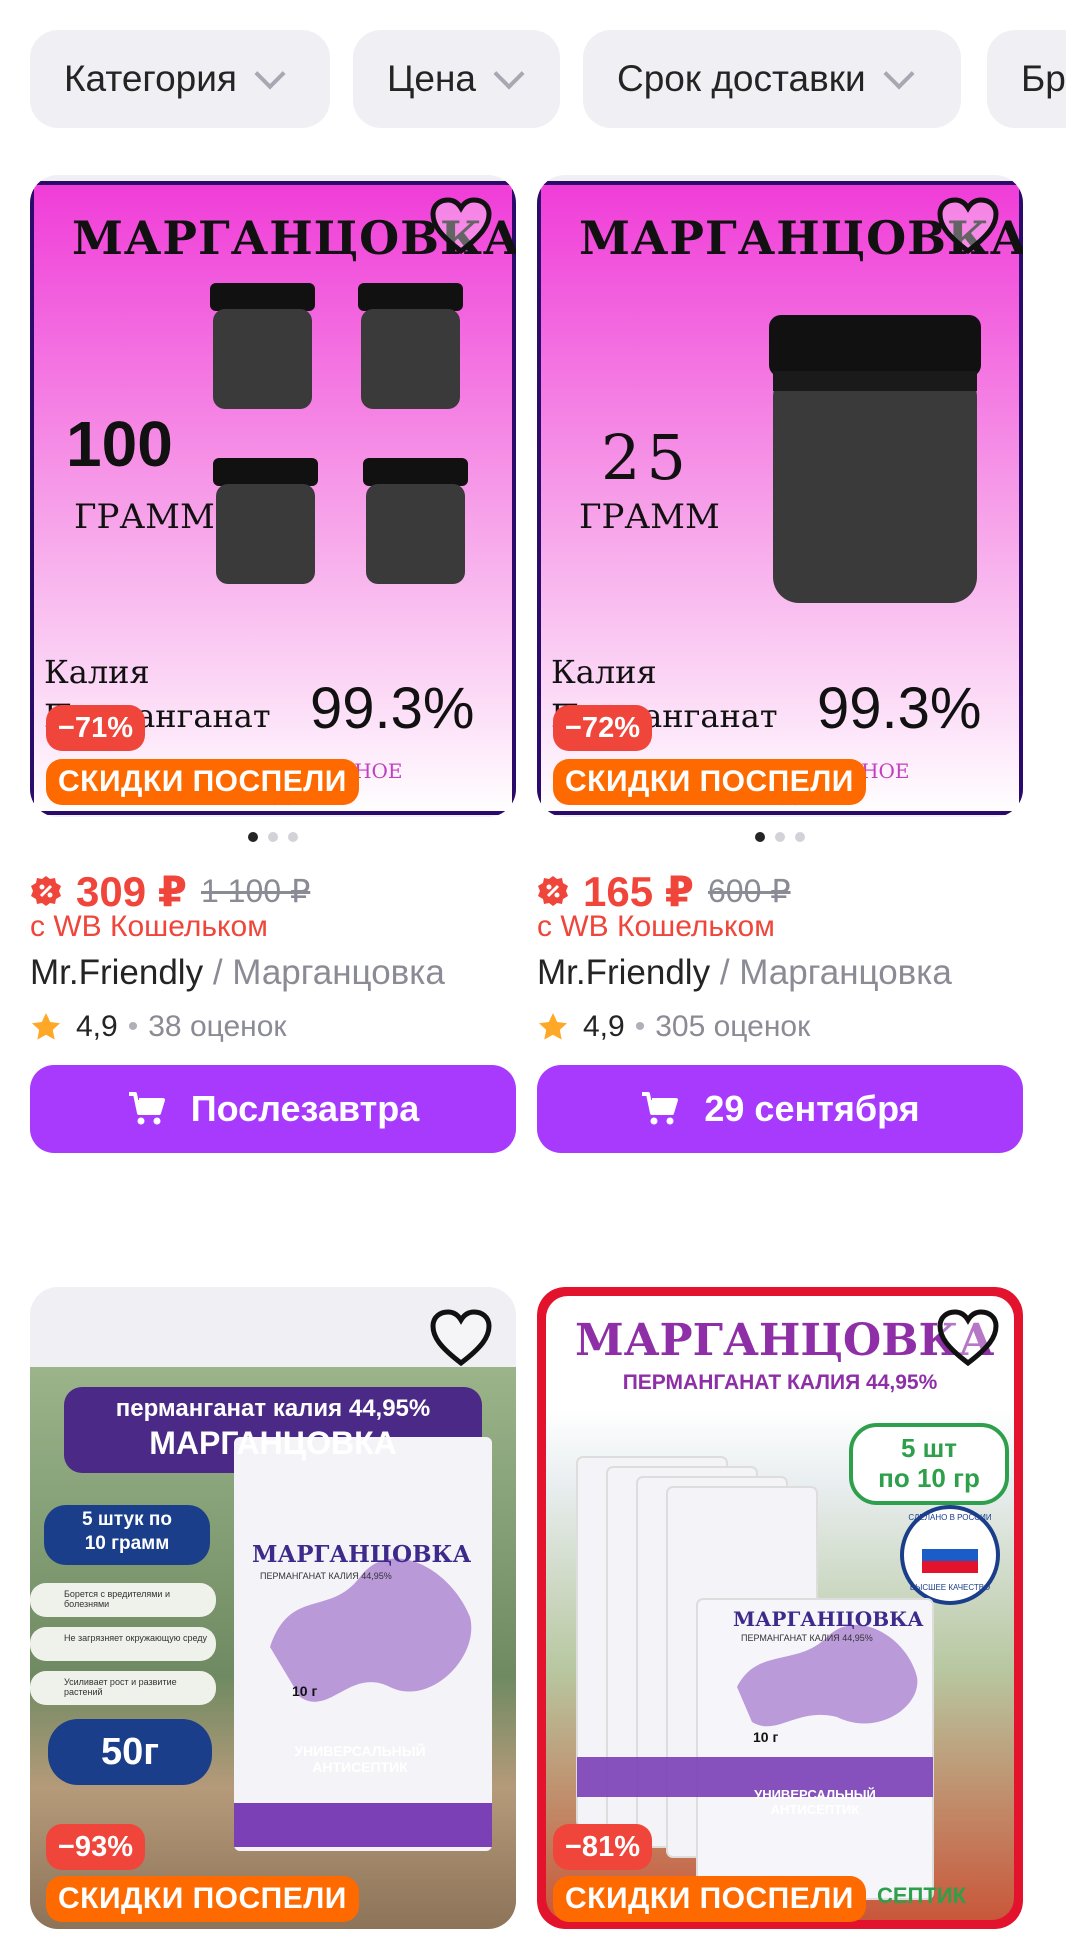 Image resolution: width=1066 pixels, height=1946 pixels. I want to click on image-pack-line1: 5 штук по, so click(127, 1519).